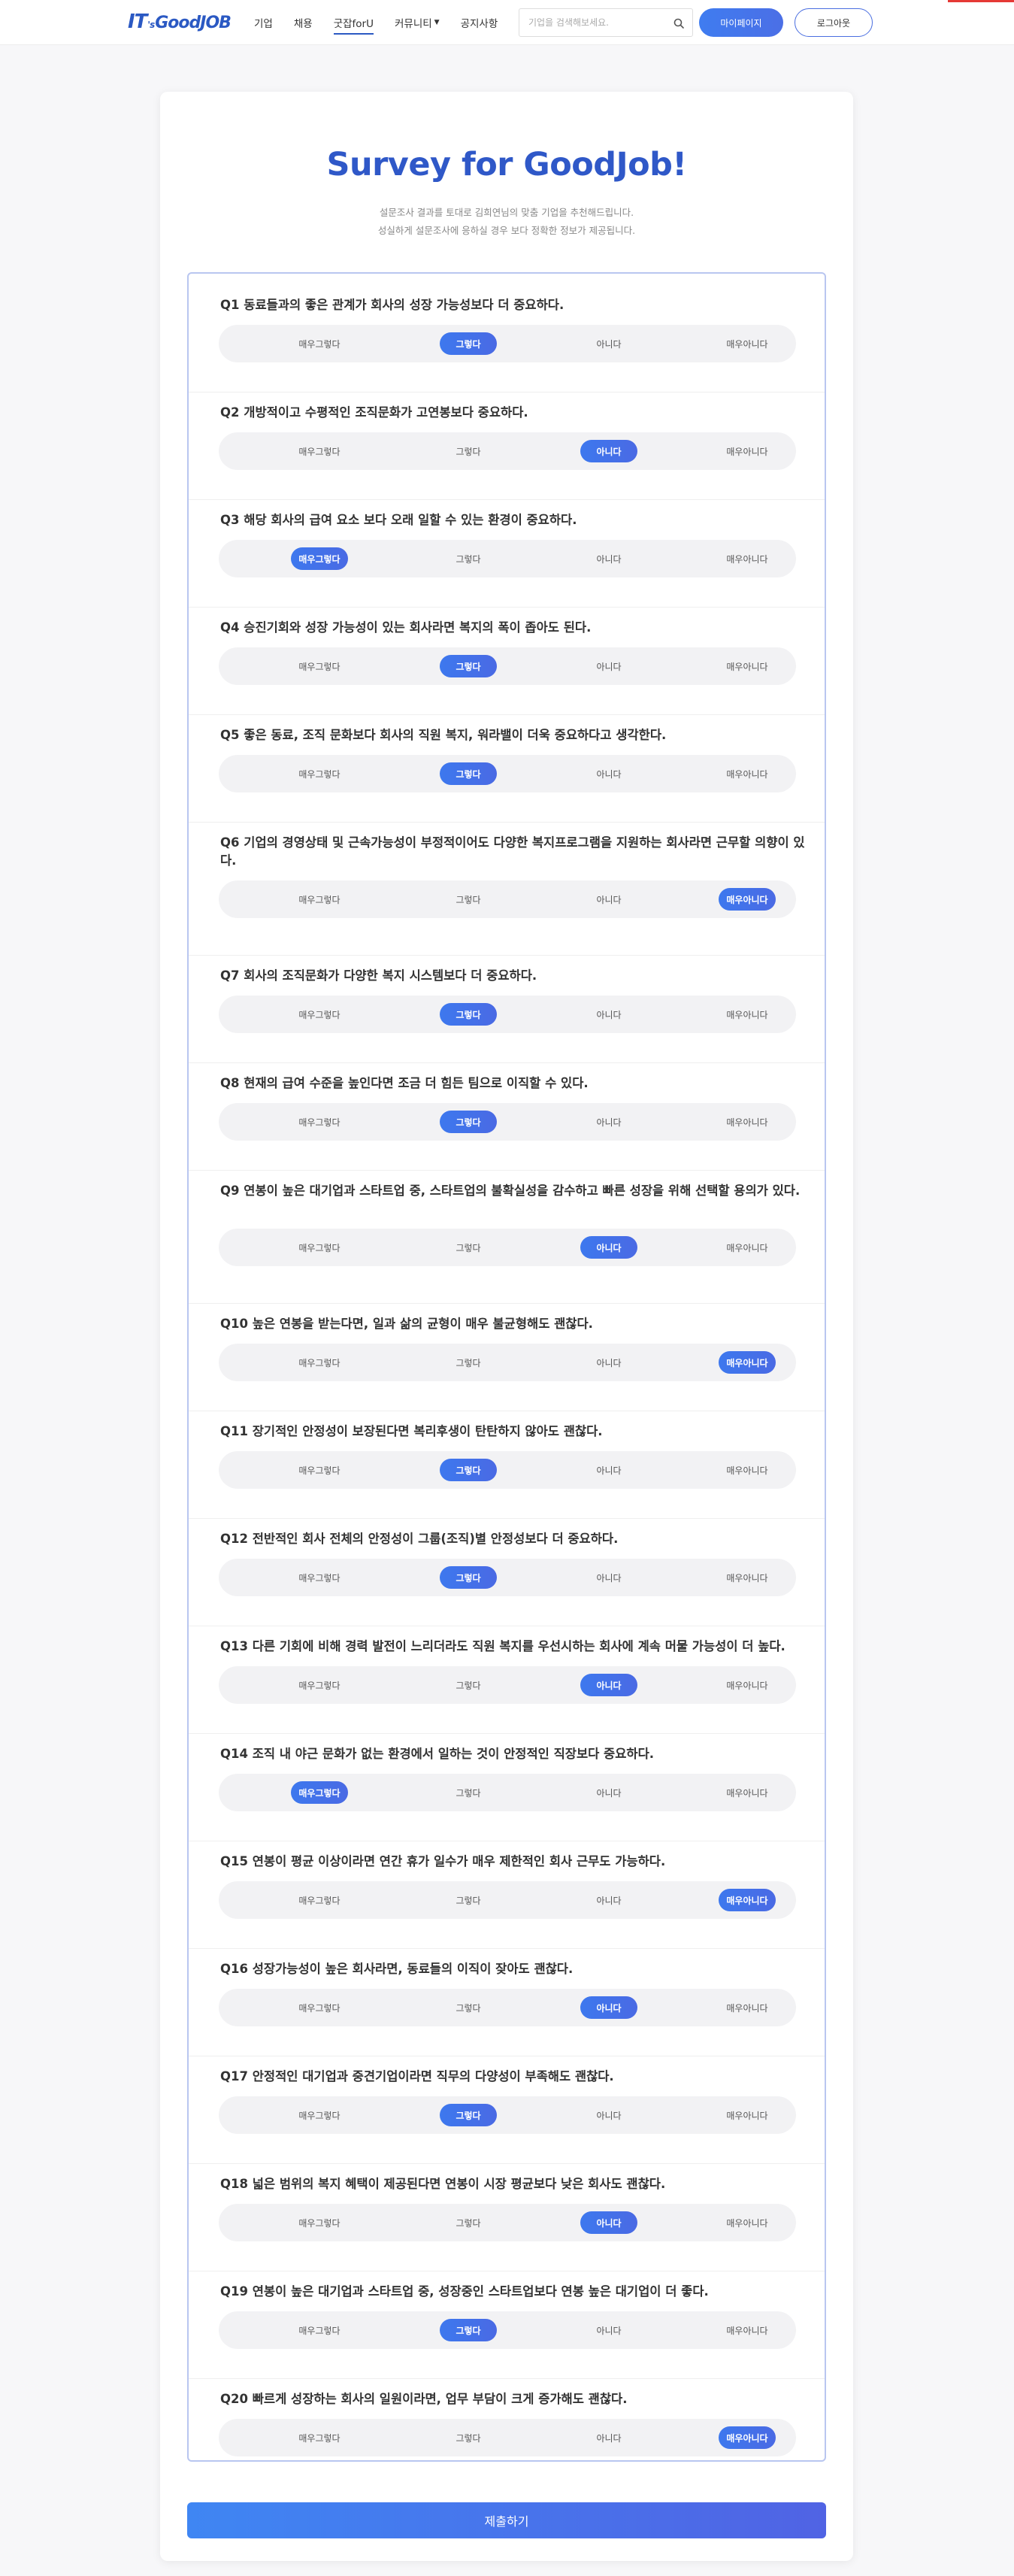 This screenshot has width=1014, height=2576. I want to click on nav-item-community: 커뮤니티 ▼, so click(417, 22).